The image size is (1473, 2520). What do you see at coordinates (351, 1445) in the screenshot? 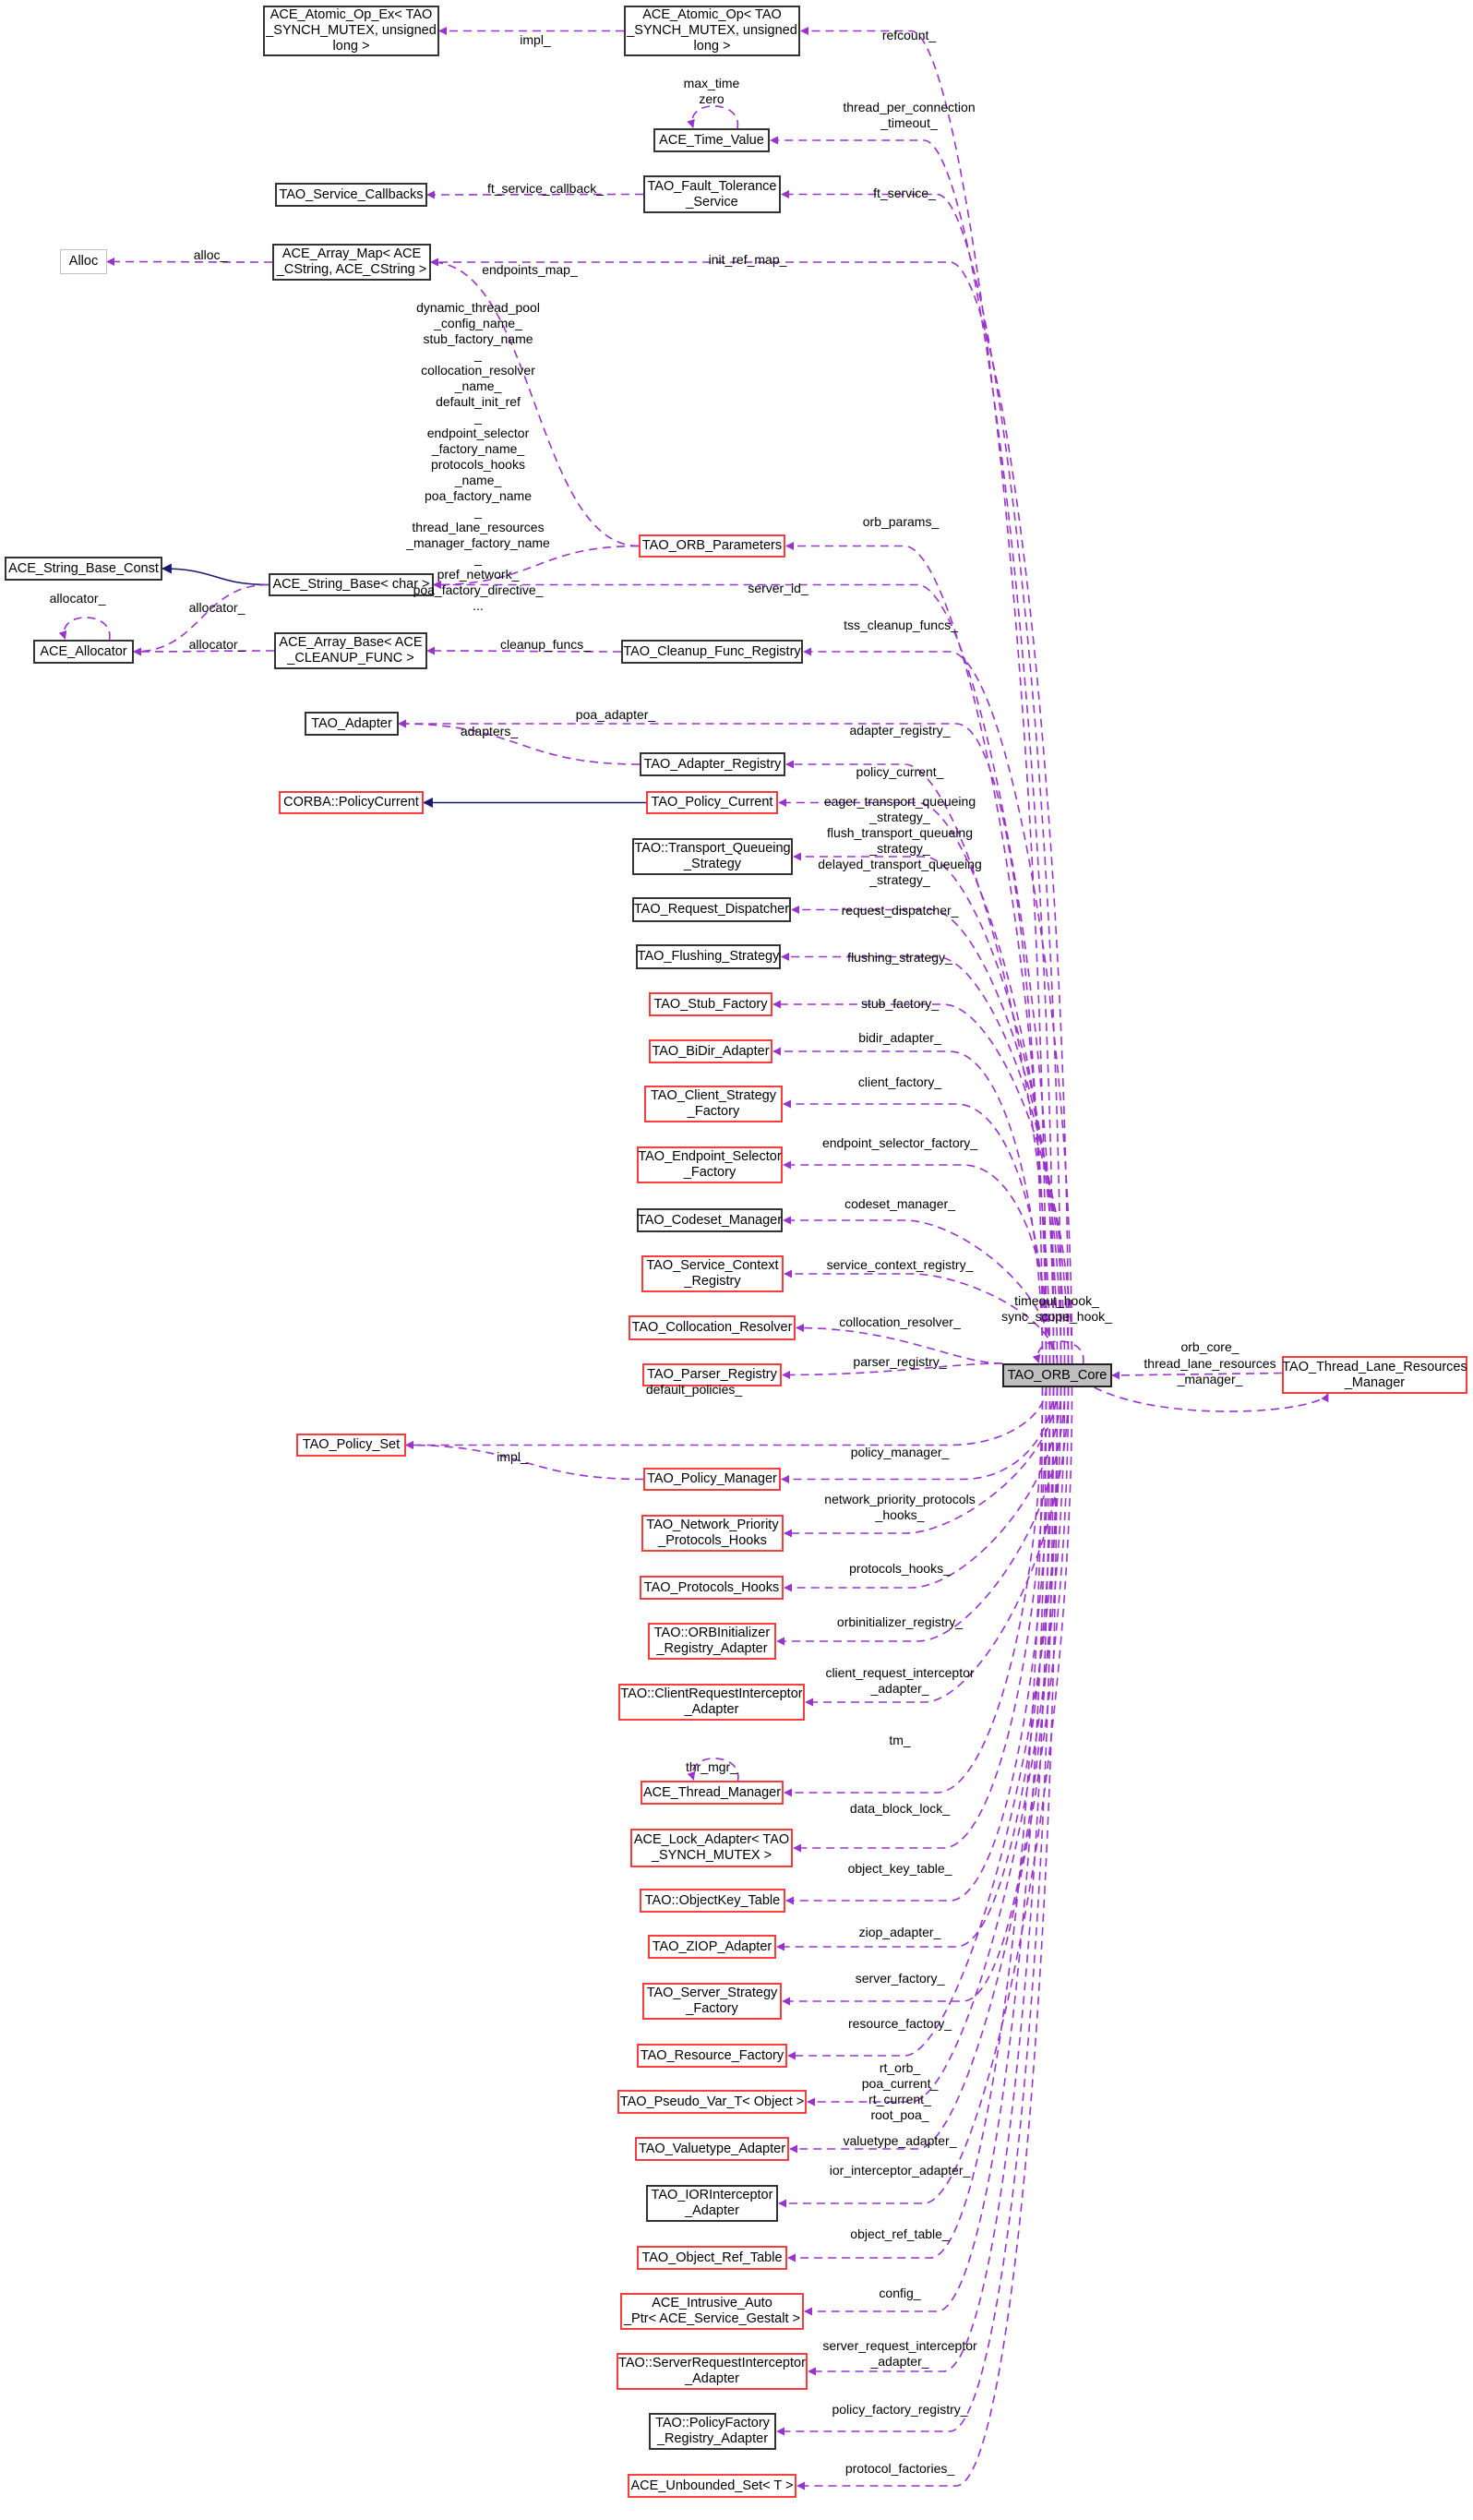
I see `node-policy-set: TAO_Policy_Set` at bounding box center [351, 1445].